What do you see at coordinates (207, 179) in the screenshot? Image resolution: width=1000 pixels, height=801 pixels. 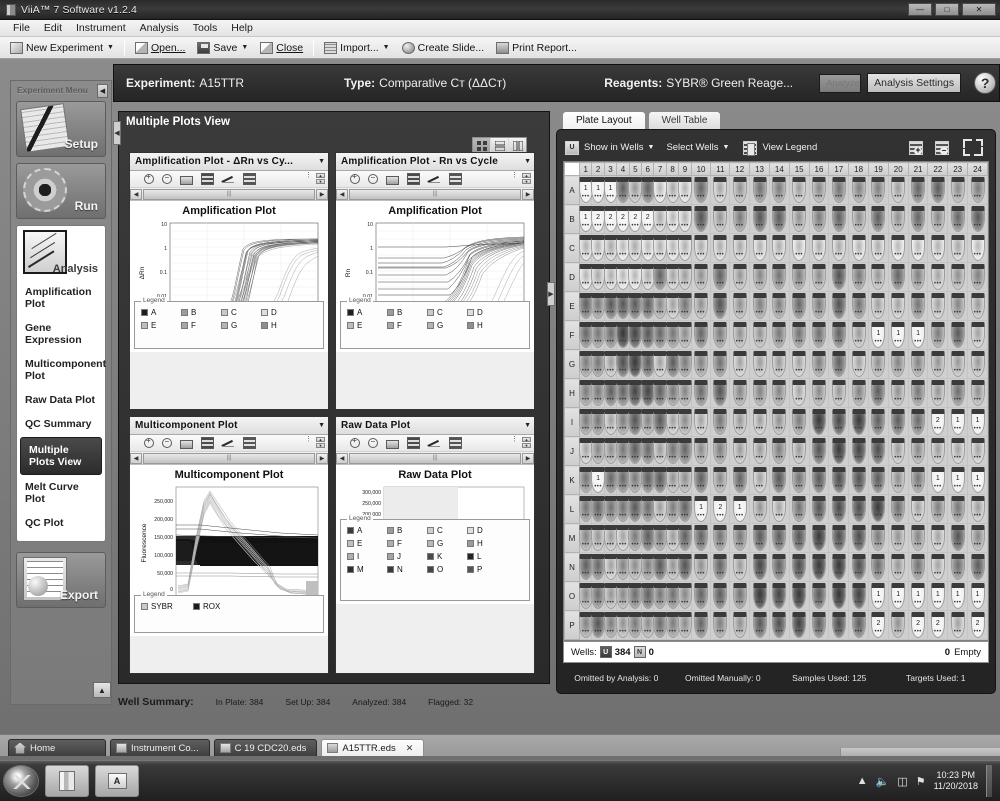 I see `copy-to-clipboard-icon` at bounding box center [207, 179].